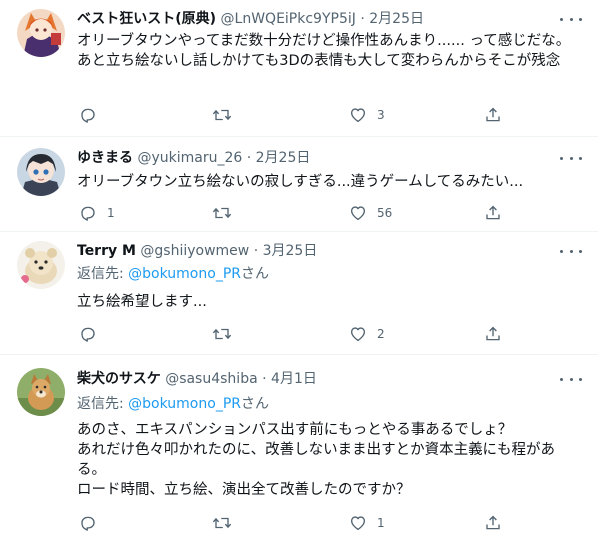  What do you see at coordinates (367, 334) in the screenshot?
I see `like-button: 2` at bounding box center [367, 334].